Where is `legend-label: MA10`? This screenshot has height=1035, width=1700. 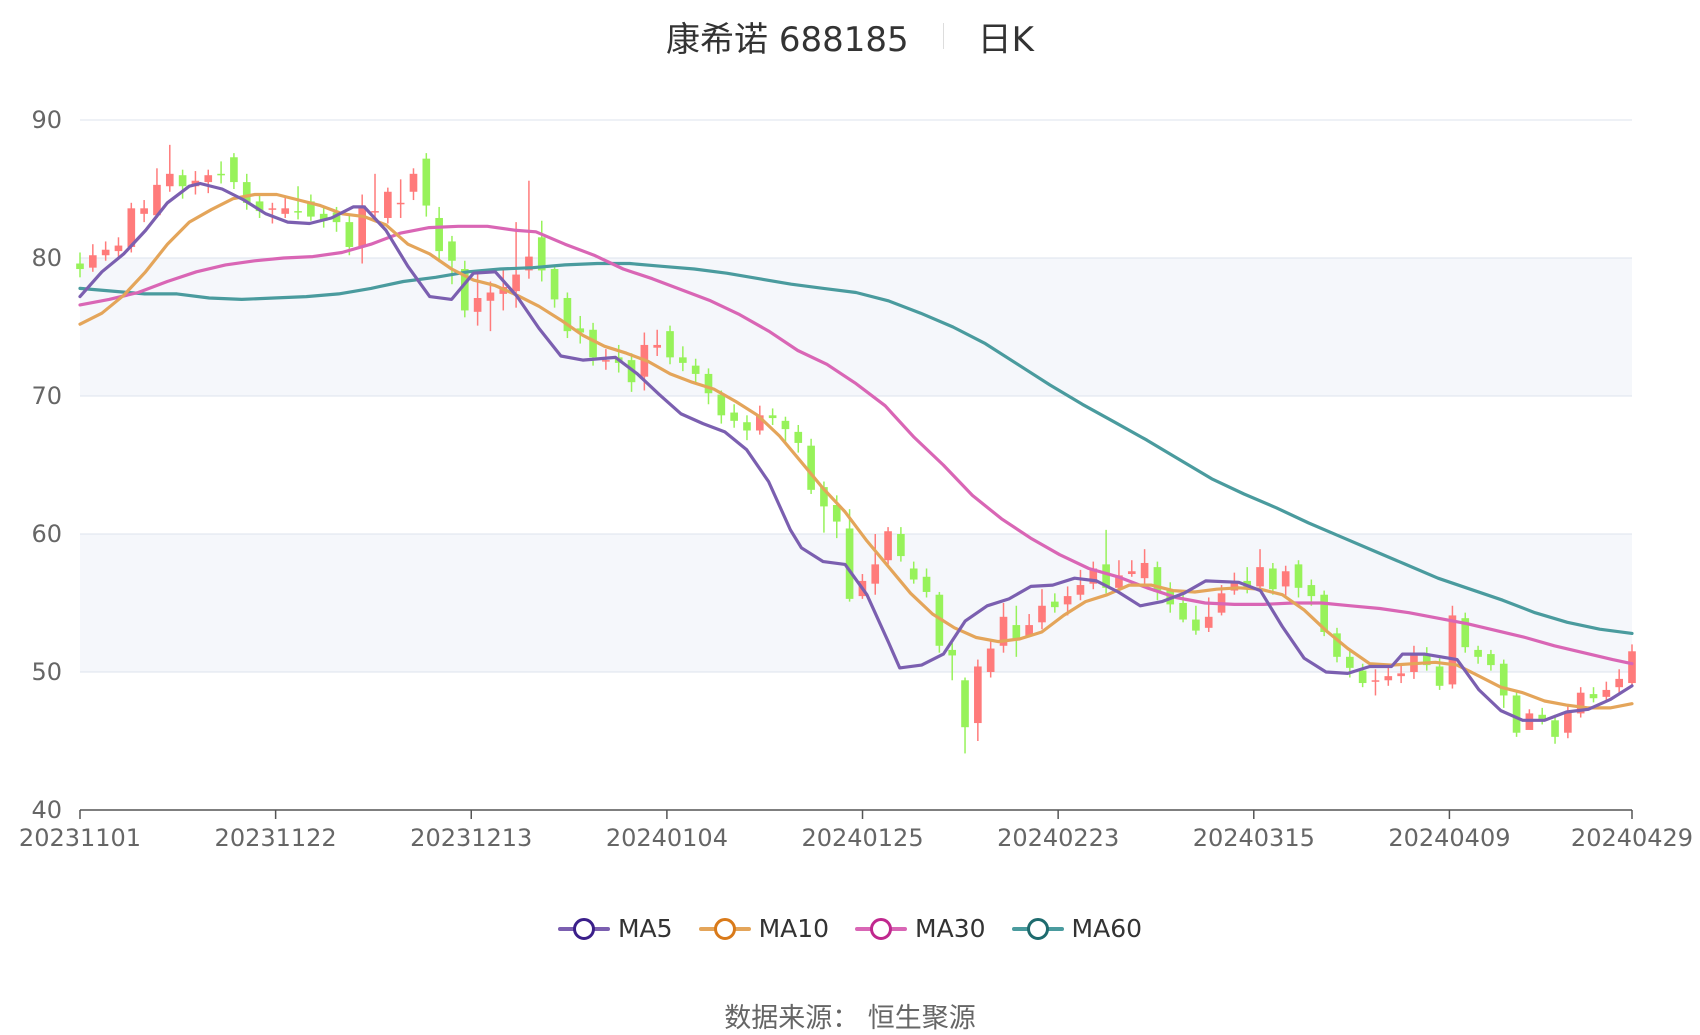 legend-label: MA10 is located at coordinates (794, 928).